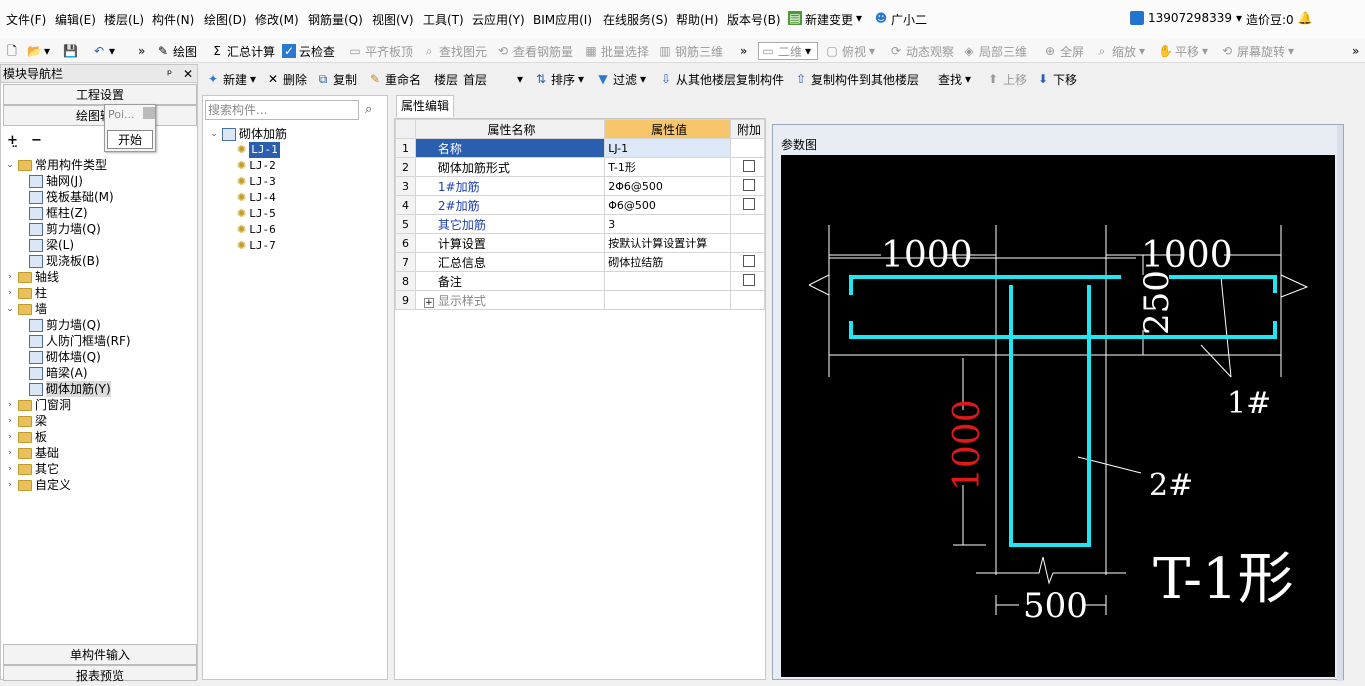  What do you see at coordinates (26, 19) in the screenshot?
I see `menu-file: 文件(F)` at bounding box center [26, 19].